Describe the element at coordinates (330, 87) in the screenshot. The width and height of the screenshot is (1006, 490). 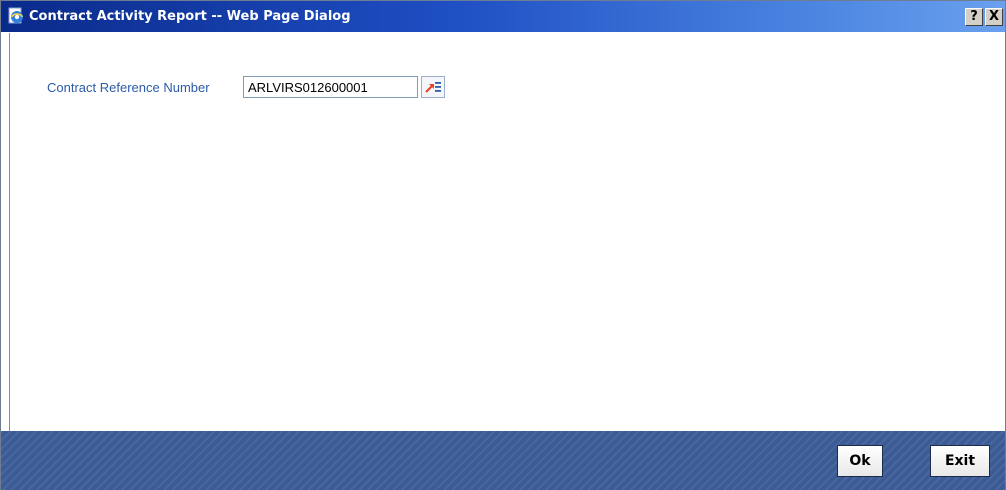
I see `contract-reference-input` at that location.